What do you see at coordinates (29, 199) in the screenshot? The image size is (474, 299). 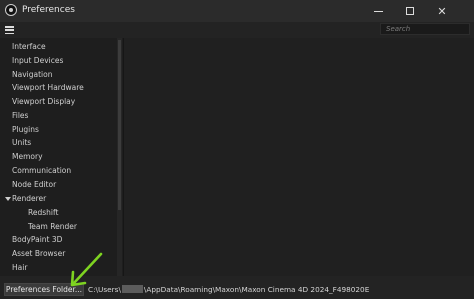 I see `sidebar-item-renderer: Renderer` at bounding box center [29, 199].